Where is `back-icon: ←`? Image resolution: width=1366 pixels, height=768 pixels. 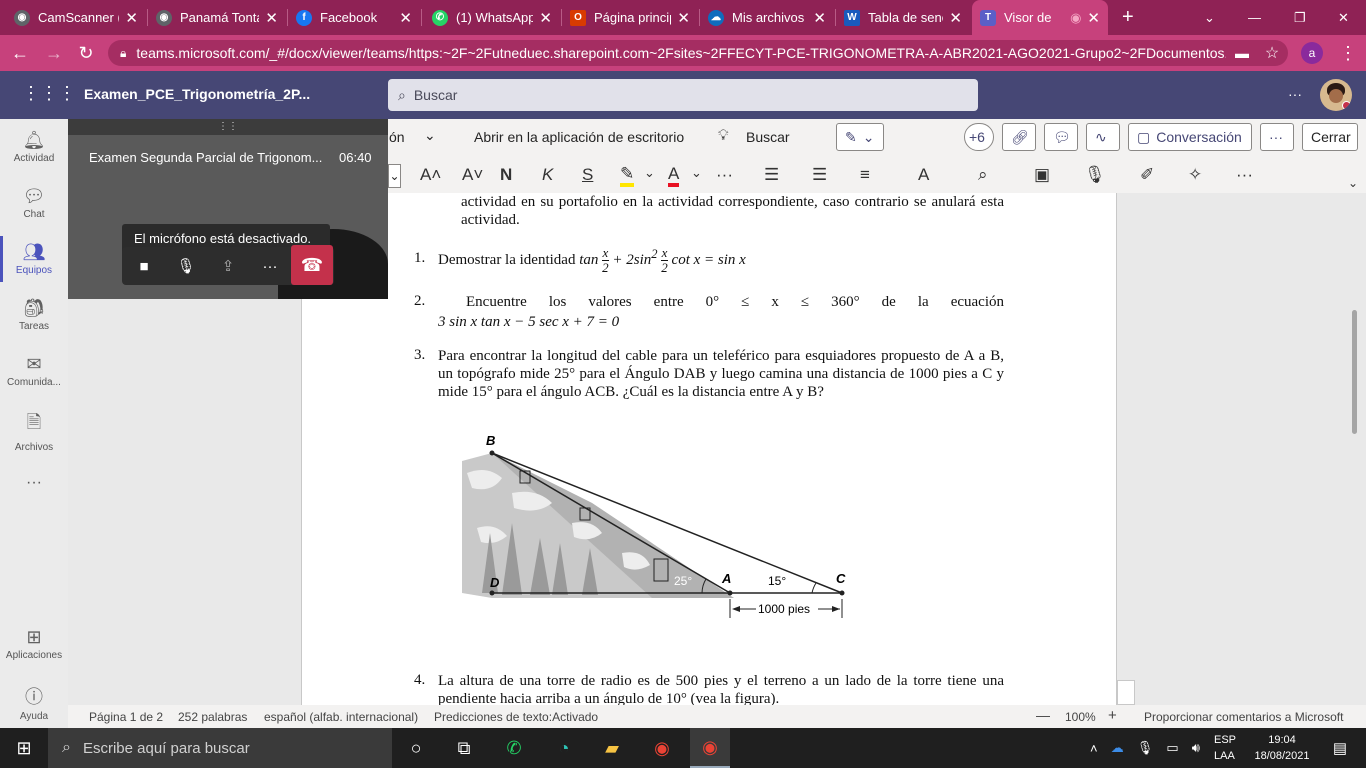
back-icon: ← is located at coordinates (20, 53).